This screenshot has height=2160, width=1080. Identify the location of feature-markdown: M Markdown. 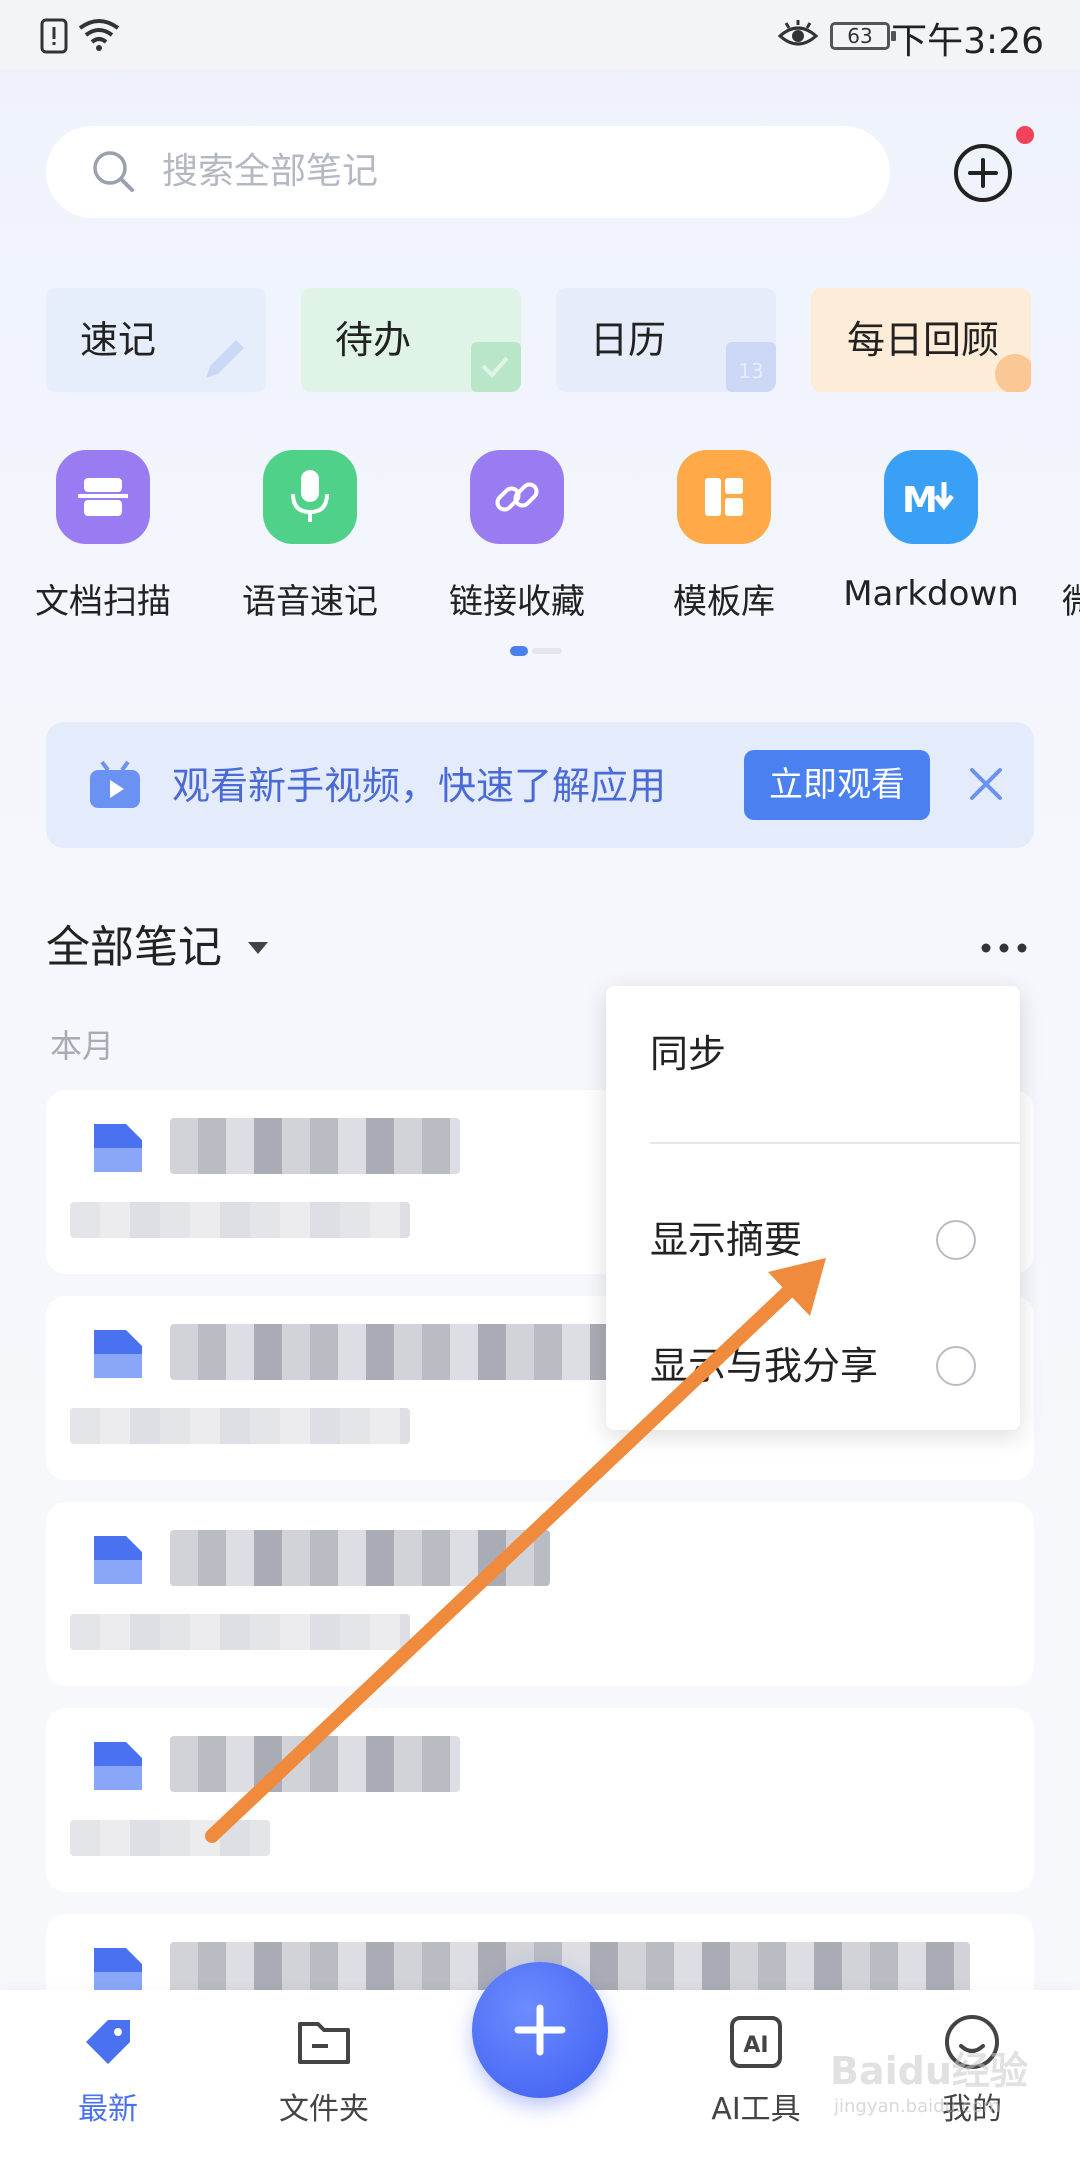
(931, 535).